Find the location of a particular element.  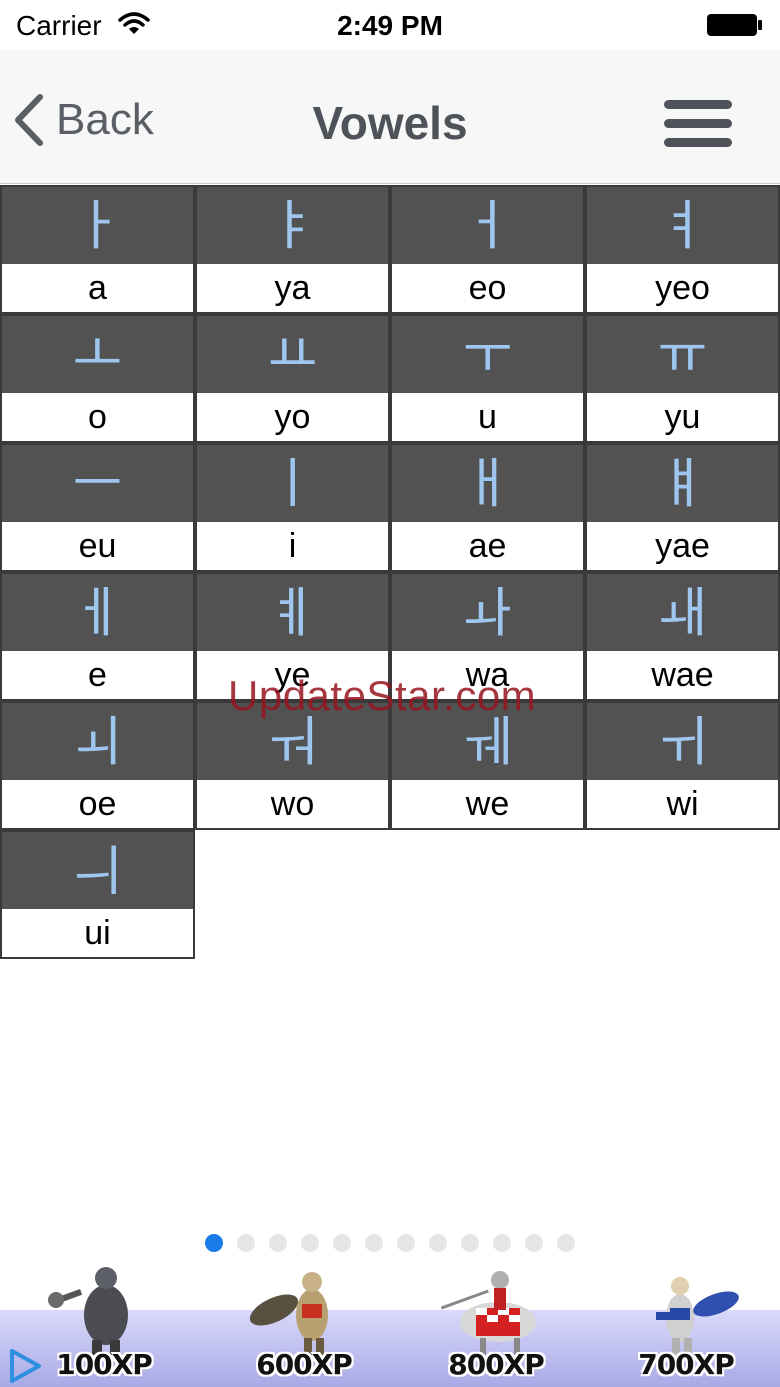

status-time: 2:49 PM is located at coordinates (390, 25).